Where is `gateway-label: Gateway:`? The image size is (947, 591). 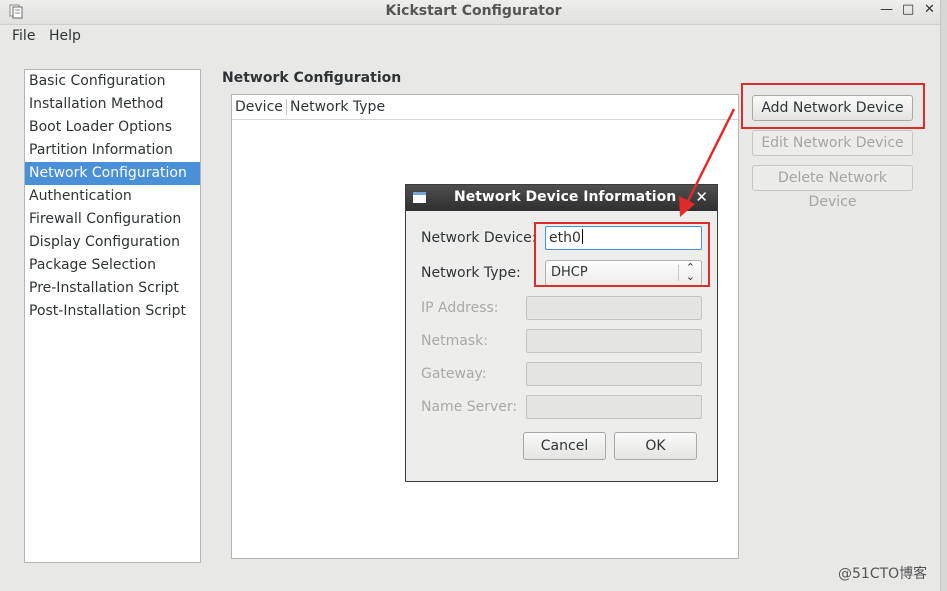 gateway-label: Gateway: is located at coordinates (454, 374).